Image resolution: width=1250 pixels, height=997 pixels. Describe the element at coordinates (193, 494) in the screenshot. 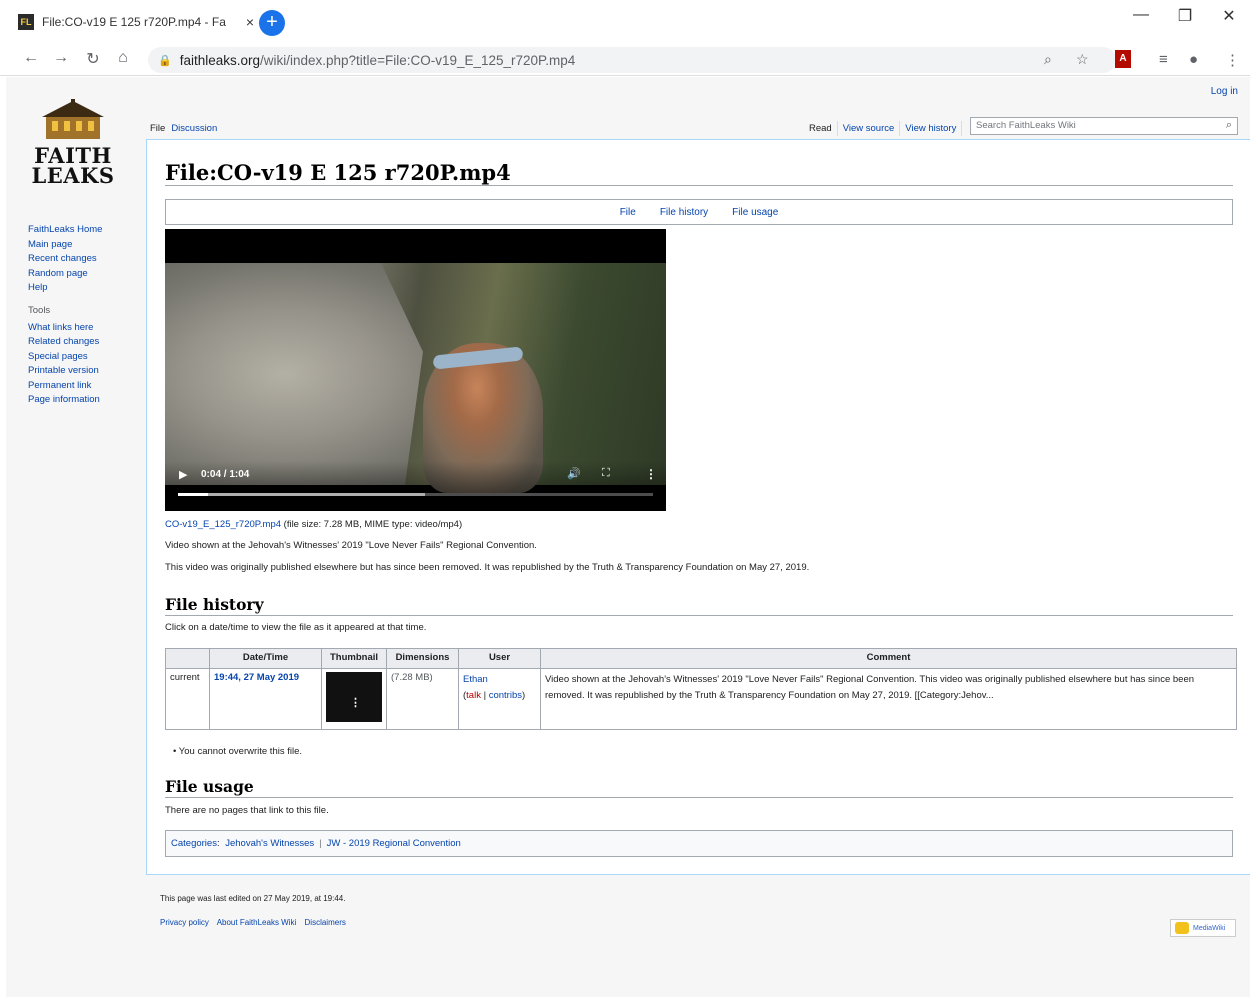

I see `video-progress-fill` at that location.